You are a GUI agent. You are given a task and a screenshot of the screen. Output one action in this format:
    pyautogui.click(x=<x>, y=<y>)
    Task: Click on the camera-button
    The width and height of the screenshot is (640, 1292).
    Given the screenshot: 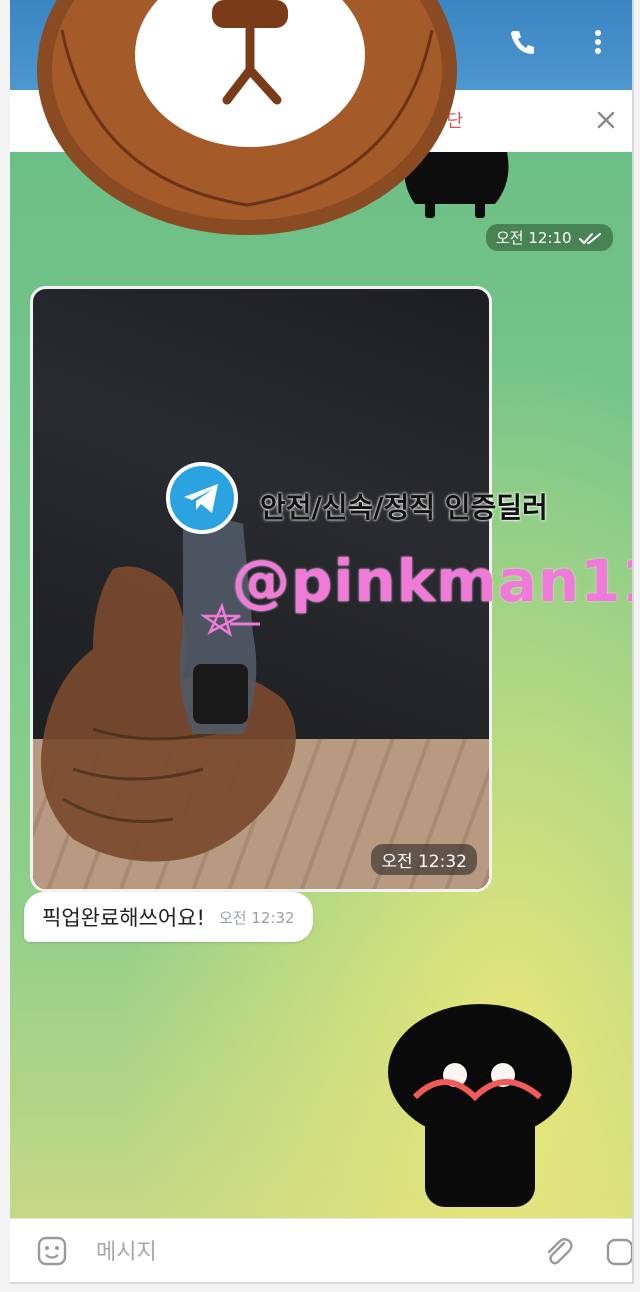 What is the action you would take?
    pyautogui.click(x=618, y=1251)
    